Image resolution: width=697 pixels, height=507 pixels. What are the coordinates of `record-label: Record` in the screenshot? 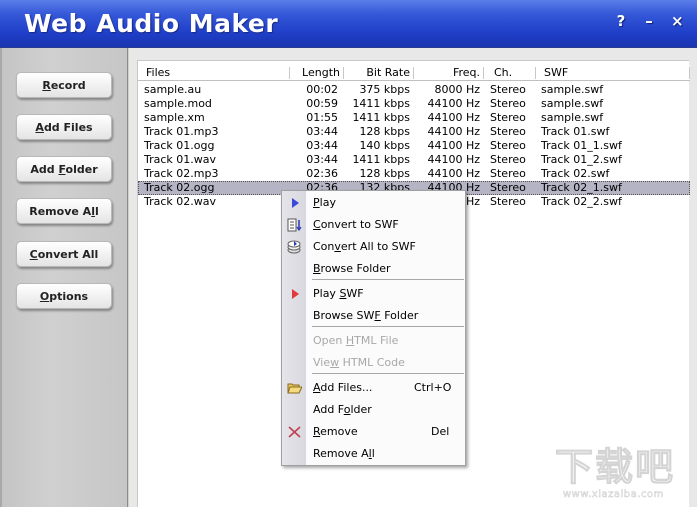 It's located at (64, 85).